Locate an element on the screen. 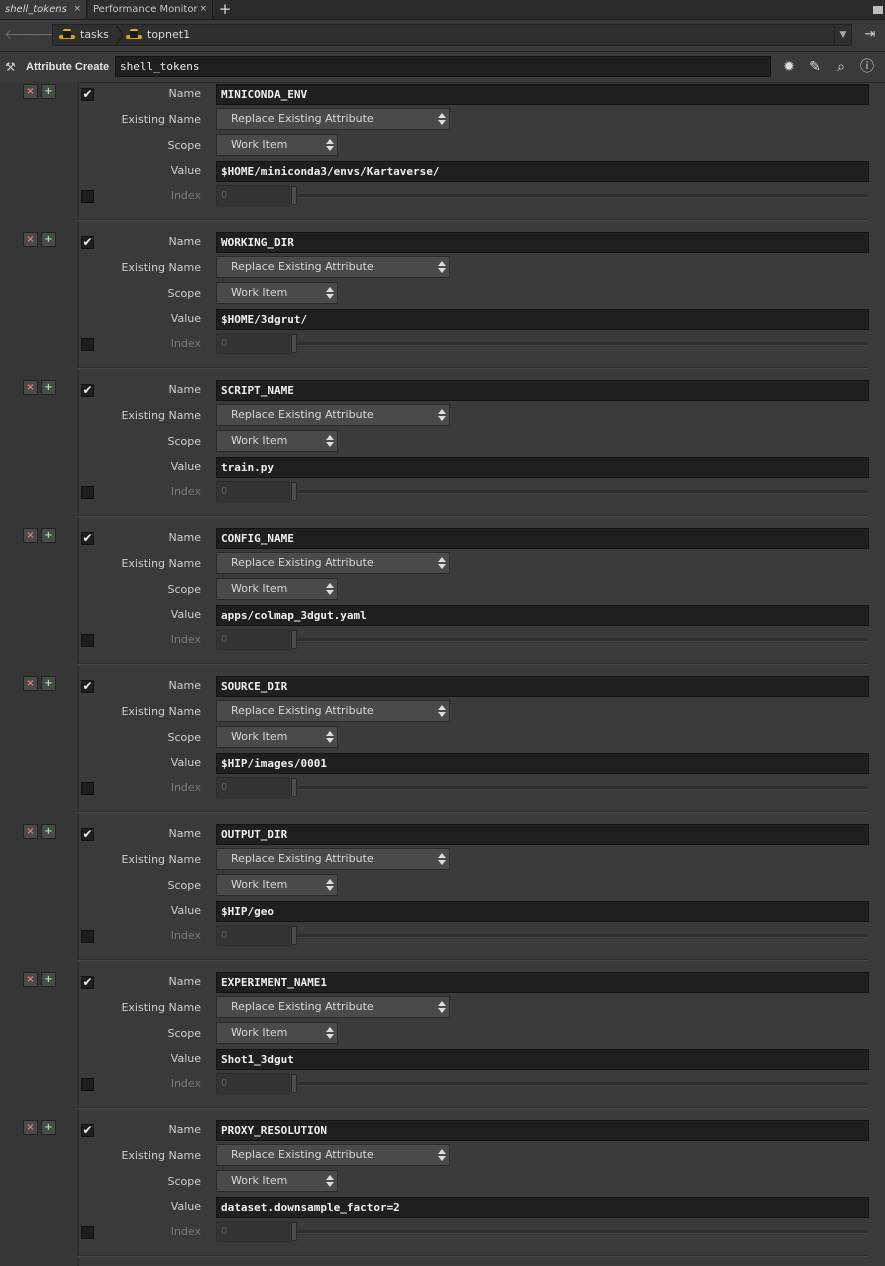 This screenshot has width=885, height=1266. path-dropdown-icon: ▼ is located at coordinates (842, 35).